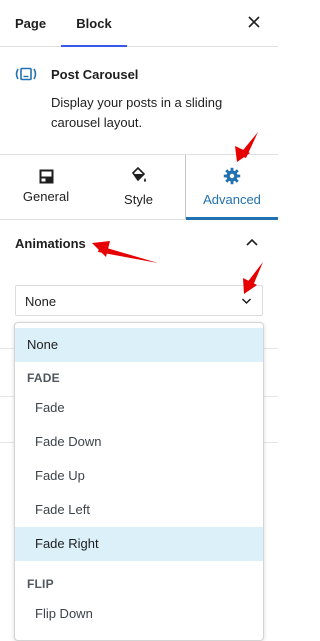 The width and height of the screenshot is (320, 641). I want to click on chevron-up-icon, so click(252, 242).